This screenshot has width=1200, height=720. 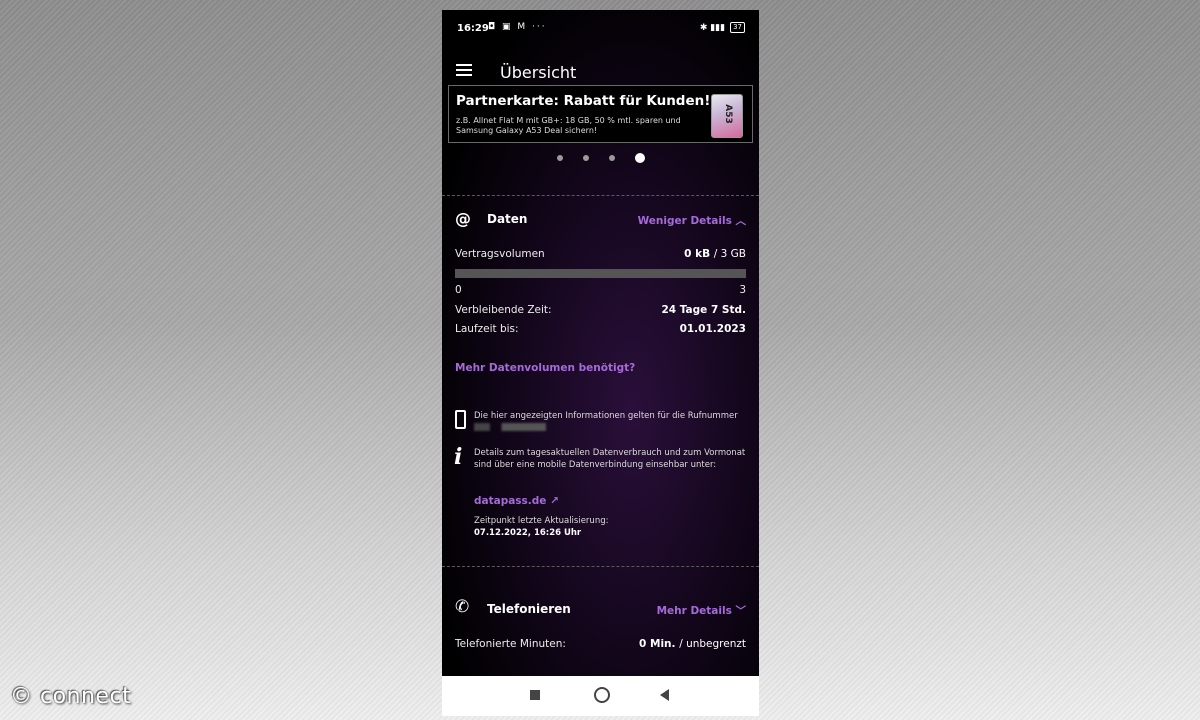 What do you see at coordinates (517, 27) in the screenshot?
I see `notification-icons: ◘ ▣ M ···` at bounding box center [517, 27].